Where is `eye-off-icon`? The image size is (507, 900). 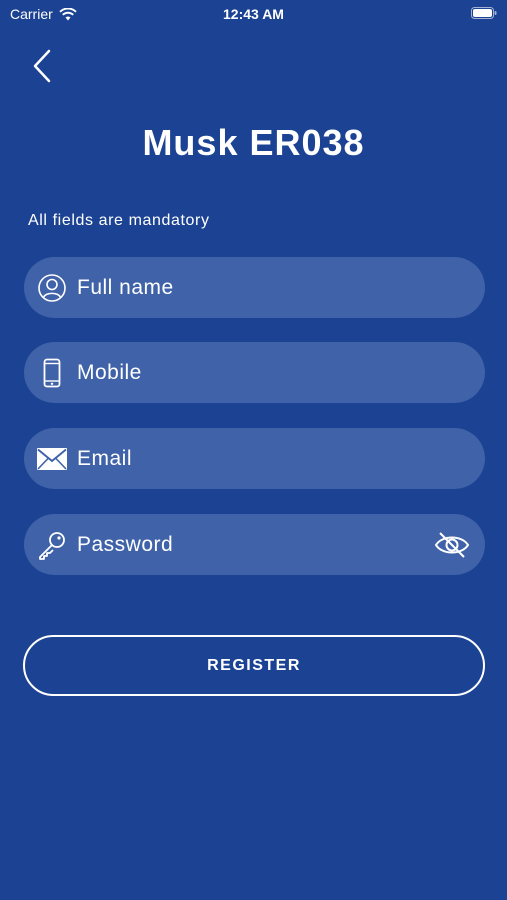
eye-off-icon is located at coordinates (452, 545).